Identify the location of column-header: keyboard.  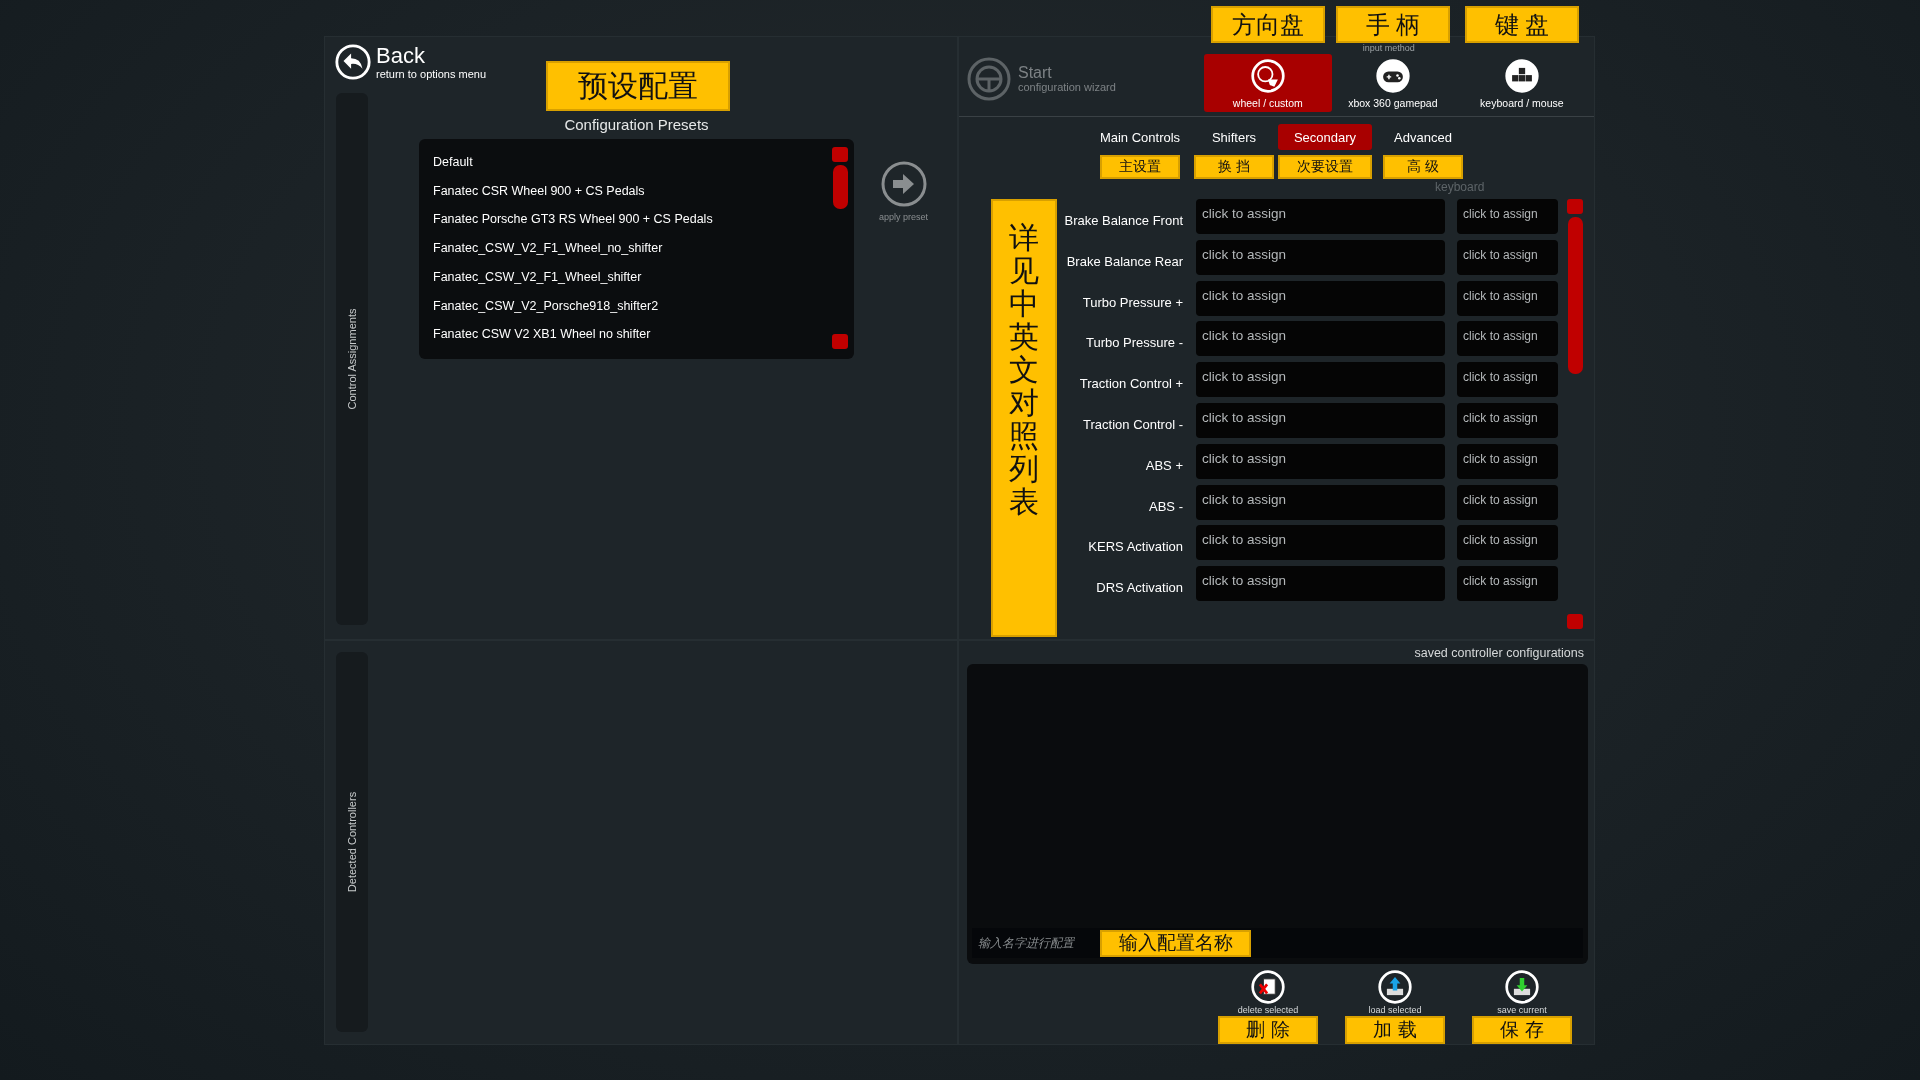
(1460, 187).